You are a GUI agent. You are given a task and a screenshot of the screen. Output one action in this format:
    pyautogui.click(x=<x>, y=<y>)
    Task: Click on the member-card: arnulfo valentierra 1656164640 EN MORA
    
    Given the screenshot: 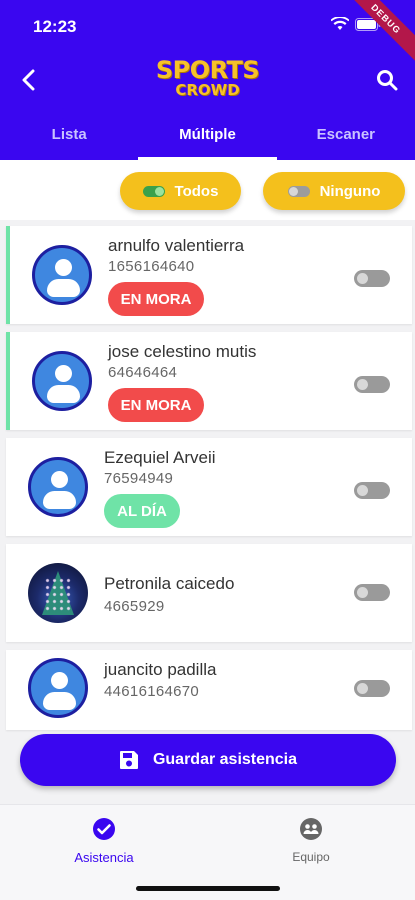 What is the action you would take?
    pyautogui.click(x=209, y=275)
    